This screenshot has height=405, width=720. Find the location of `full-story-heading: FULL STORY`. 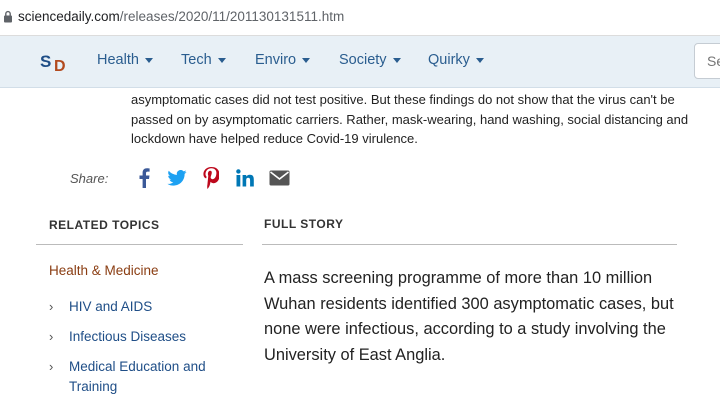

full-story-heading: FULL STORY is located at coordinates (304, 224).